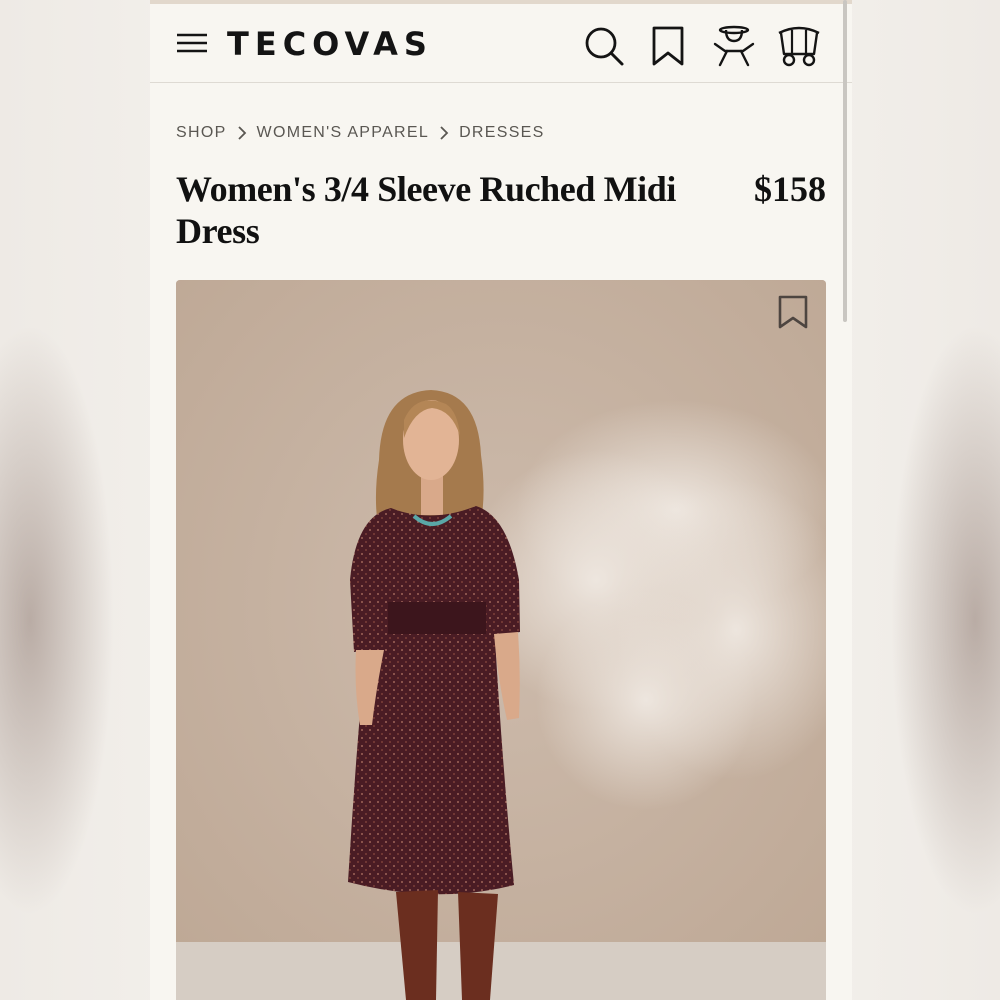 Image resolution: width=1000 pixels, height=1000 pixels. Describe the element at coordinates (192, 43) in the screenshot. I see `menu-icon` at that location.